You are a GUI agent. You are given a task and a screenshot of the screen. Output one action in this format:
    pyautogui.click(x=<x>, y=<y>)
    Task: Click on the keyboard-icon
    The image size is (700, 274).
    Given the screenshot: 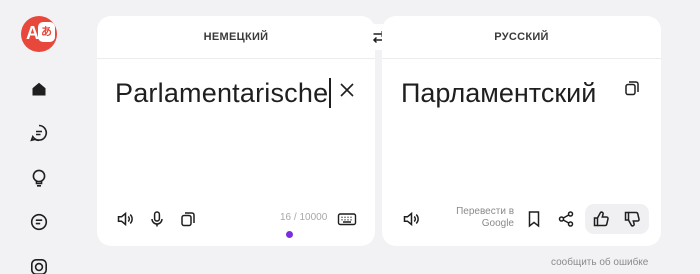 What is the action you would take?
    pyautogui.click(x=347, y=219)
    